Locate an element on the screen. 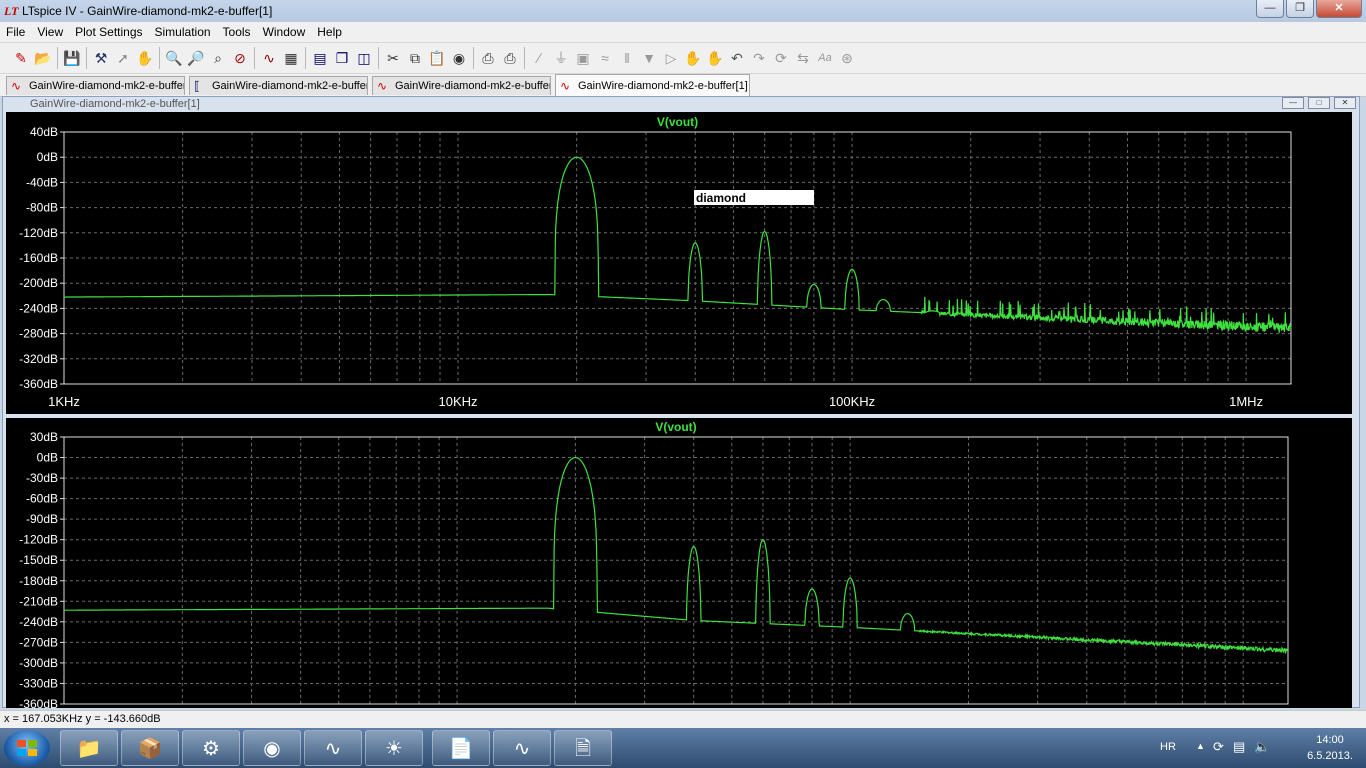  drag-icon: ✋ is located at coordinates (715, 58).